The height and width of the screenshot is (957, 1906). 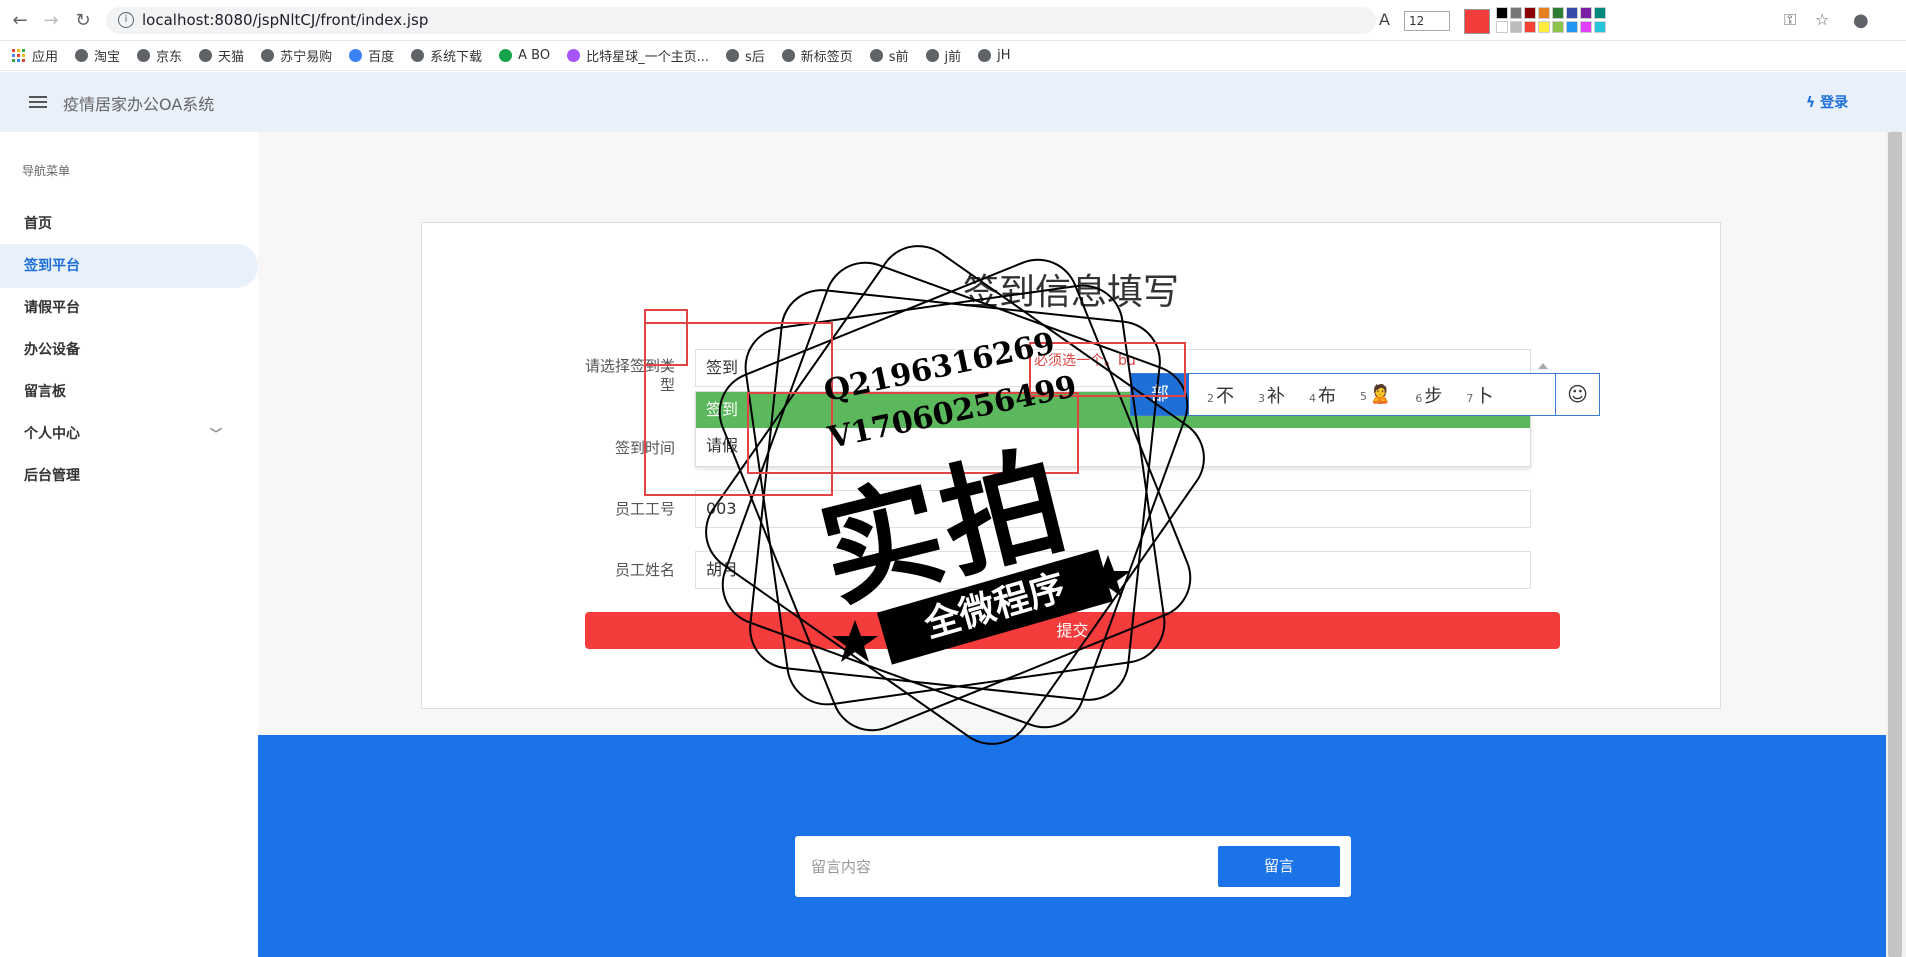 I want to click on validation-error: 必须选一个。bu, so click(x=1085, y=361).